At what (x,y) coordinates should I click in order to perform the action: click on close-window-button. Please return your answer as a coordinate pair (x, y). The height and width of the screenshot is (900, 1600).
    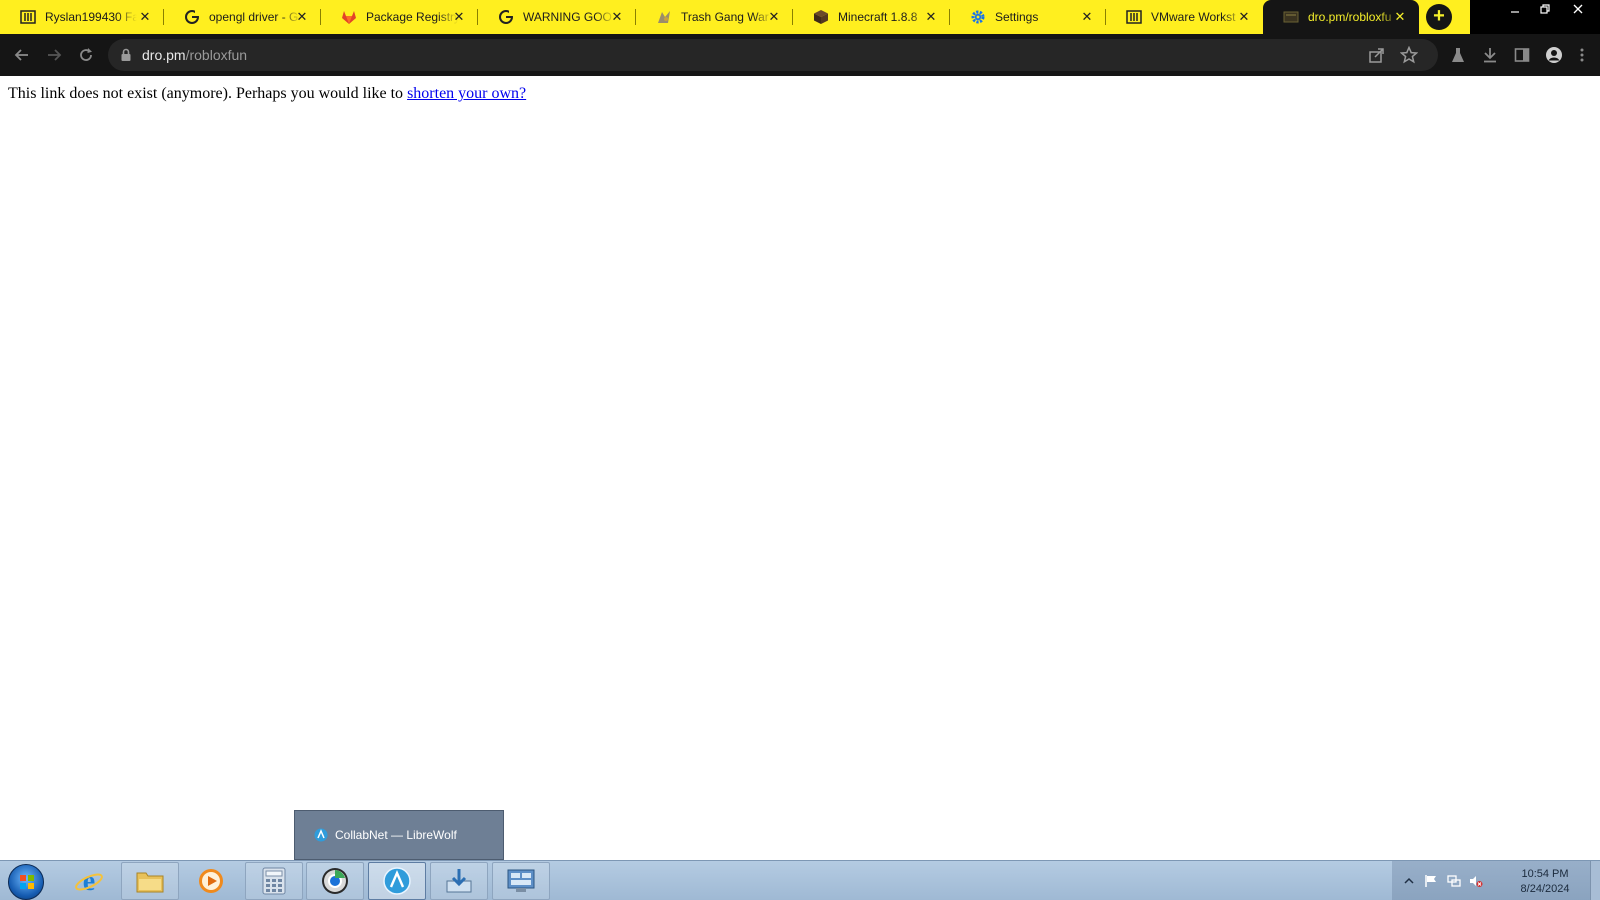
    Looking at the image, I should click on (1578, 9).